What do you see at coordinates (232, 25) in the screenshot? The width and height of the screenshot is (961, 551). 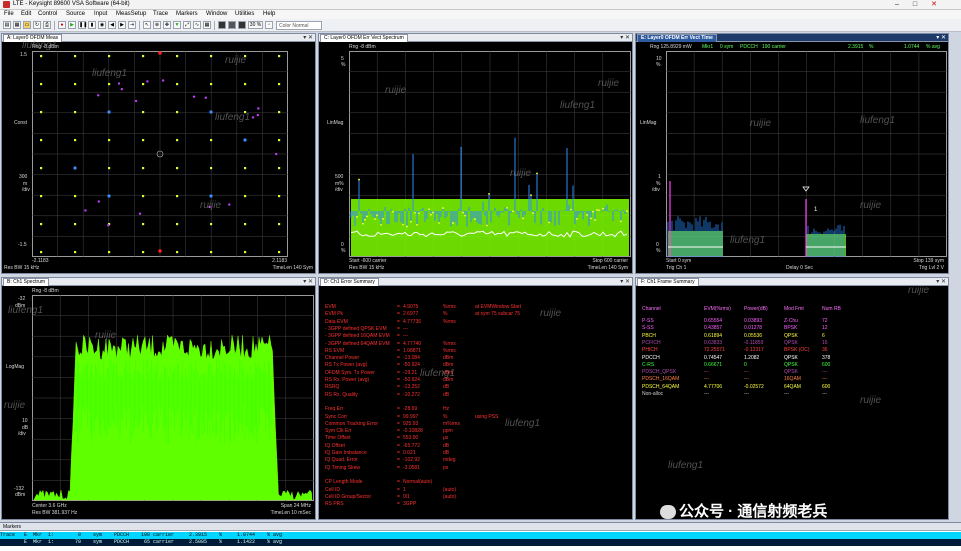 I see `layout-2-icon` at bounding box center [232, 25].